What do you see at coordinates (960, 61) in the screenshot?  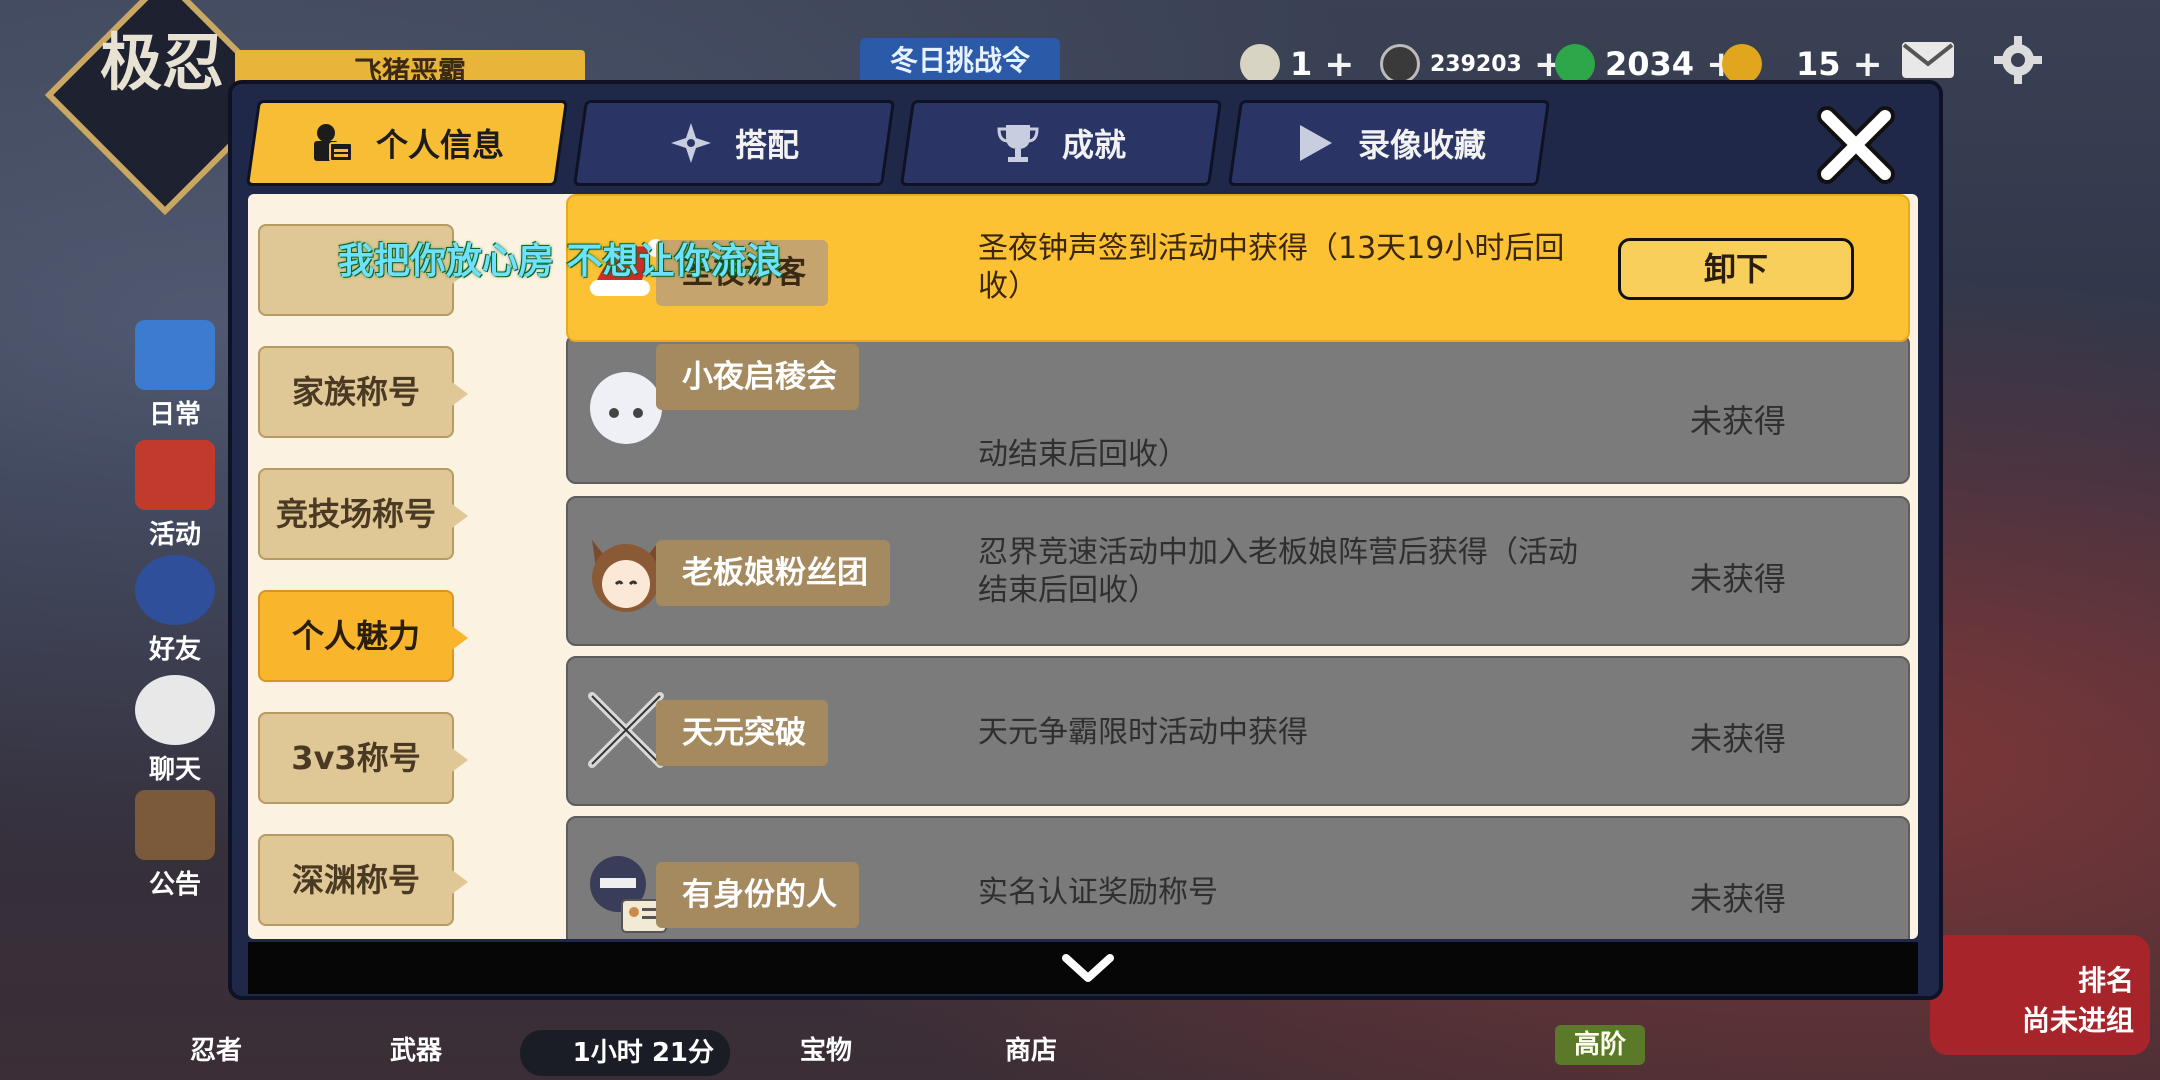 I see `winter-event-banner: 冬日挑战令` at bounding box center [960, 61].